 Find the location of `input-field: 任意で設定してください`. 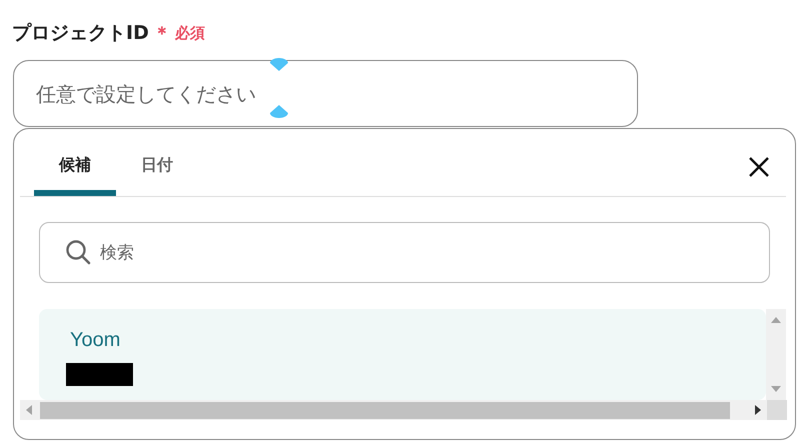

input-field: 任意で設定してください is located at coordinates (325, 93).